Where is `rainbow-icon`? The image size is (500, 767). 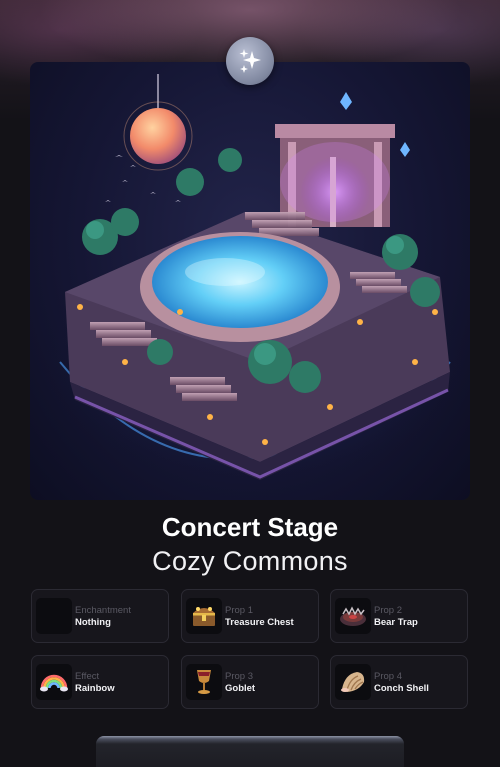 rainbow-icon is located at coordinates (54, 682).